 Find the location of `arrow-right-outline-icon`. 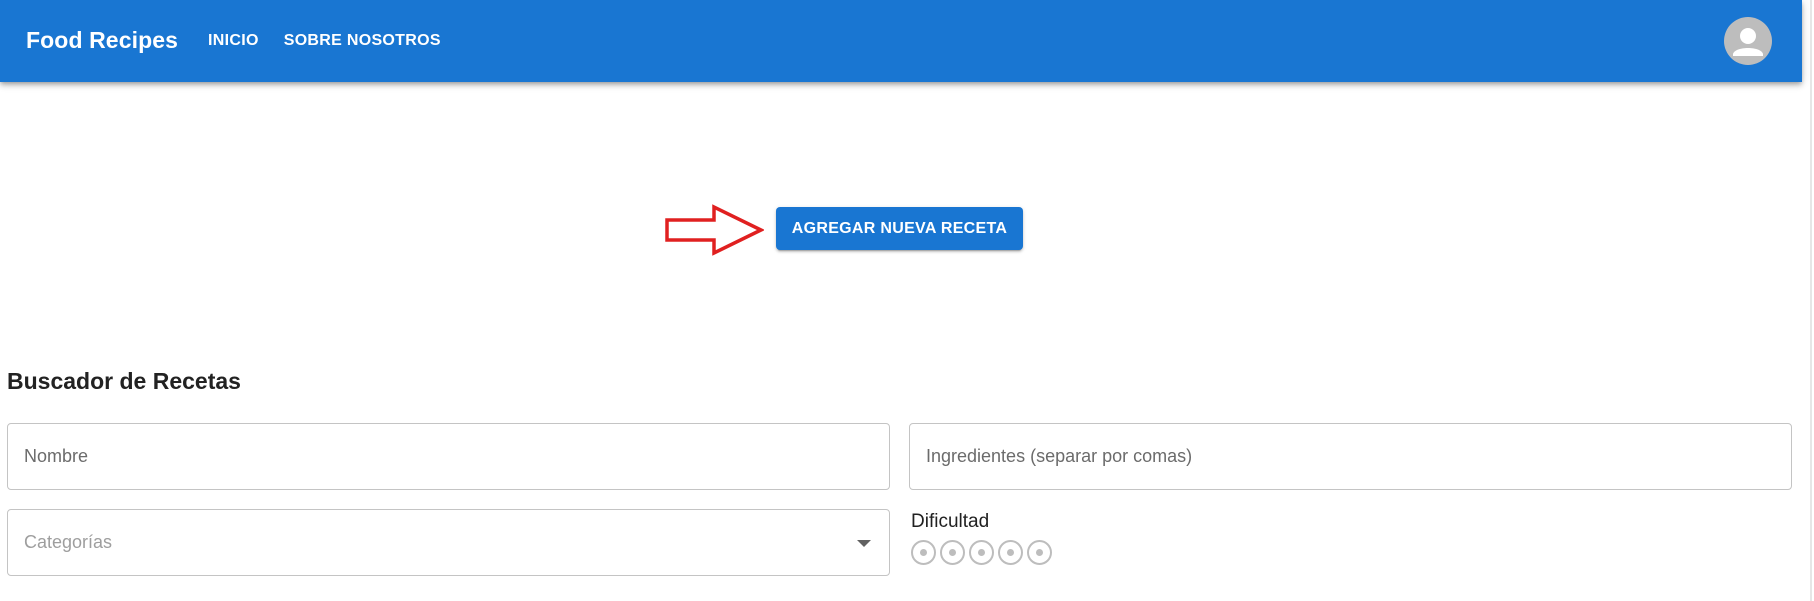

arrow-right-outline-icon is located at coordinates (714, 230).